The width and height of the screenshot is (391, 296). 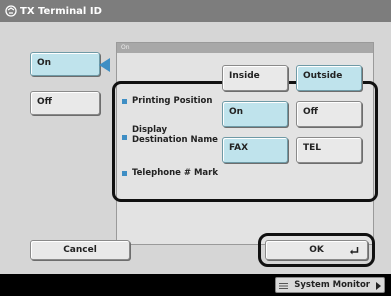 What do you see at coordinates (65, 64) in the screenshot?
I see `on-option-button: On` at bounding box center [65, 64].